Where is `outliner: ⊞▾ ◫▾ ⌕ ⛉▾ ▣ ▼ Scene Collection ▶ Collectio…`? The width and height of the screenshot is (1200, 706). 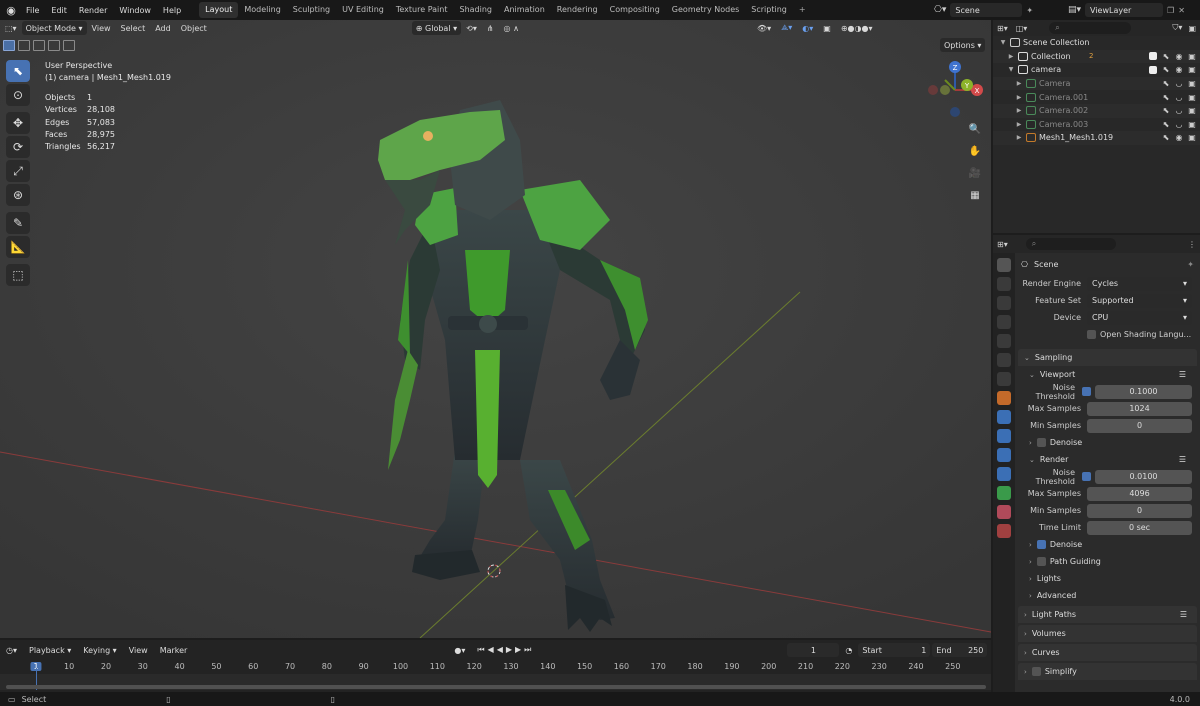
outliner: ⊞▾ ◫▾ ⌕ ⛉▾ ▣ ▼ Scene Collection ▶ Collectio… is located at coordinates (1096, 126).